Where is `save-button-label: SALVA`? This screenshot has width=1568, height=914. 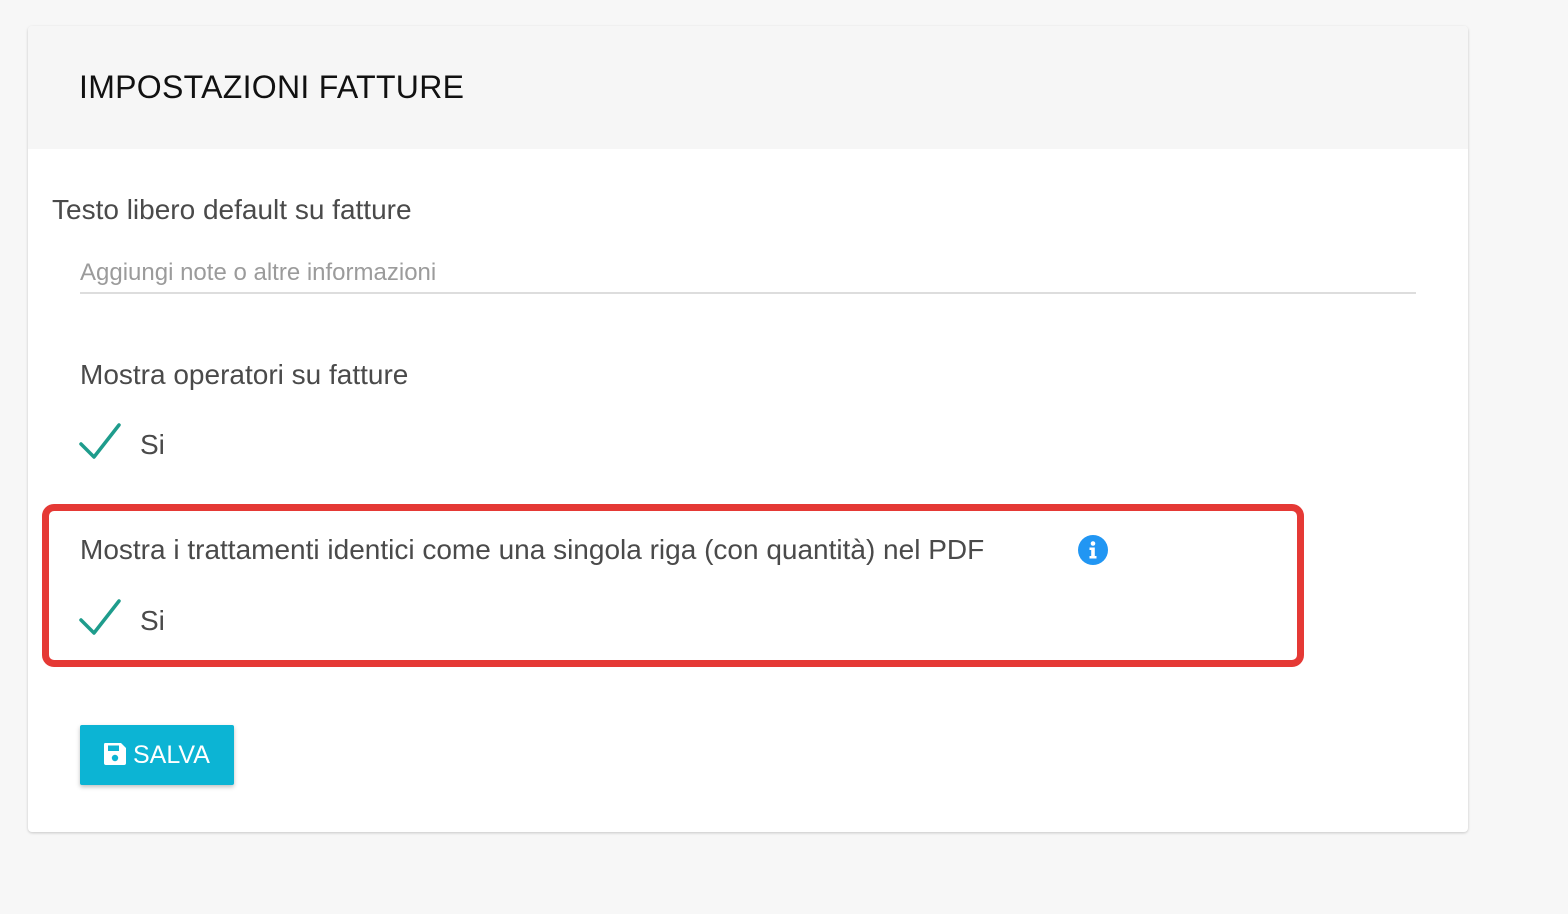 save-button-label: SALVA is located at coordinates (171, 755).